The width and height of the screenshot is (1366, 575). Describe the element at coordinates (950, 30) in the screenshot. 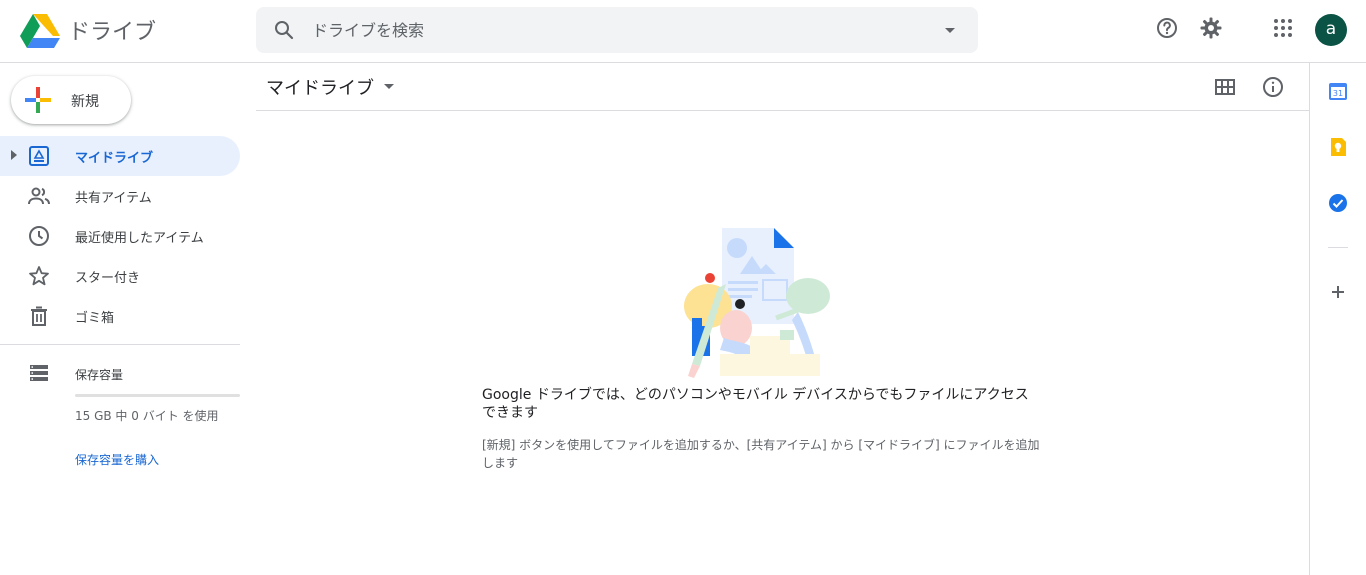

I see `search-options-icon` at that location.